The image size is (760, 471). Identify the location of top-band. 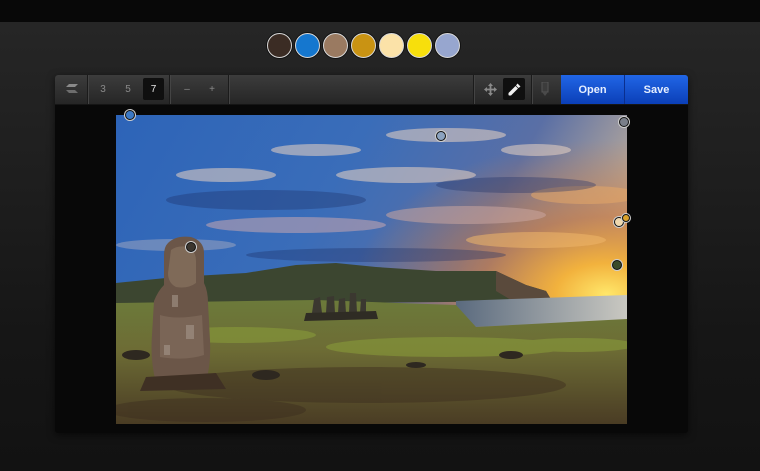
(380, 11).